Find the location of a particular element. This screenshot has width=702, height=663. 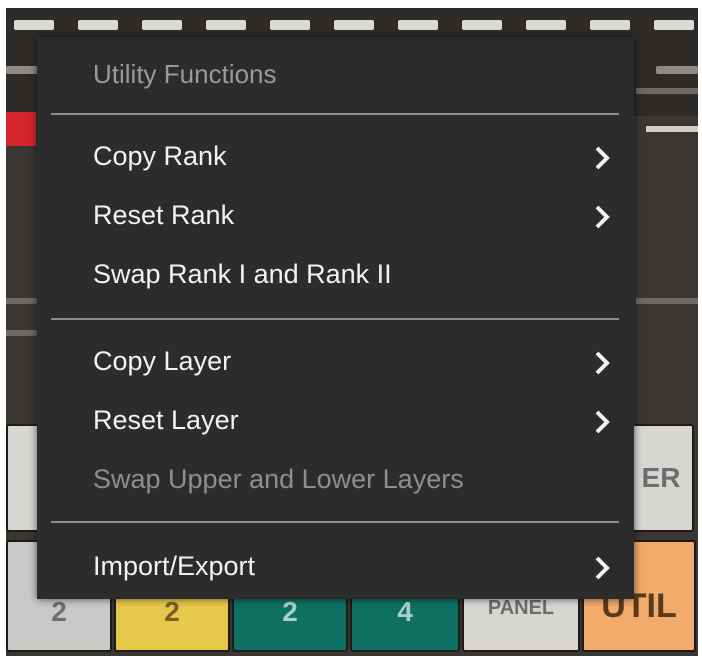

menu-item-label: Swap Rank I and Rank II is located at coordinates (242, 274).